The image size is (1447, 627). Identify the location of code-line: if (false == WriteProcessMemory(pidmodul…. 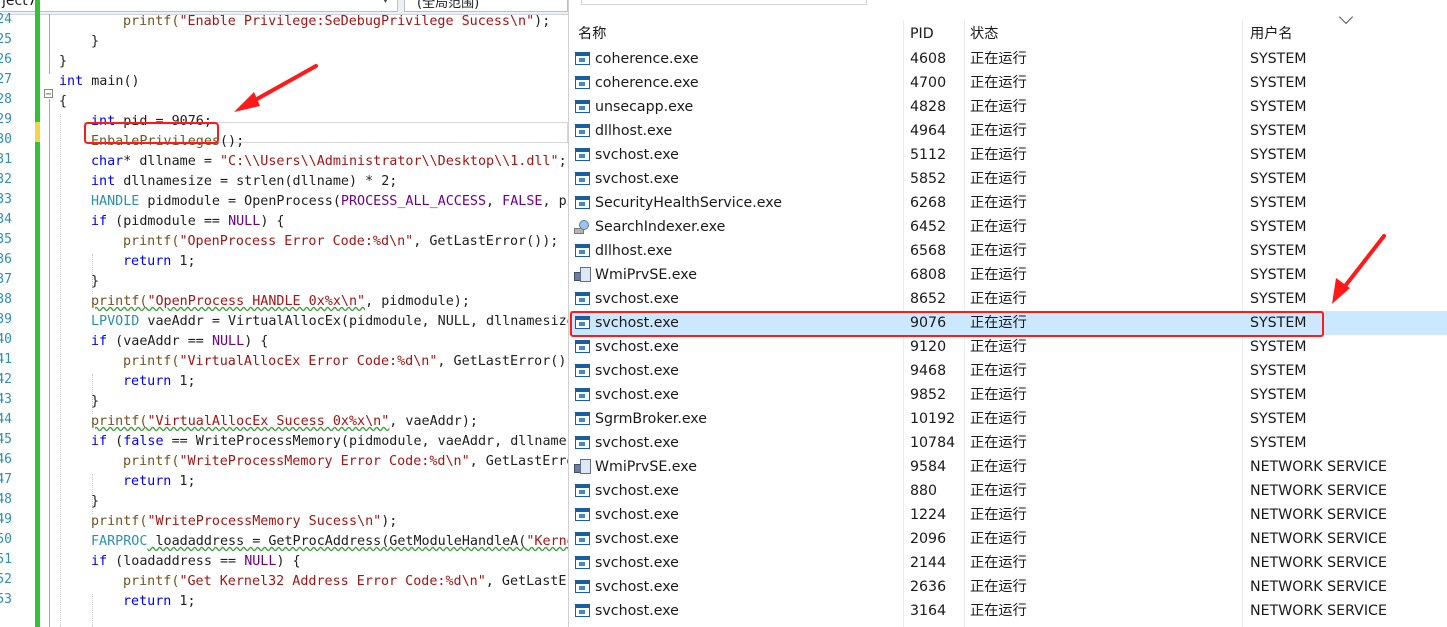
(329, 441).